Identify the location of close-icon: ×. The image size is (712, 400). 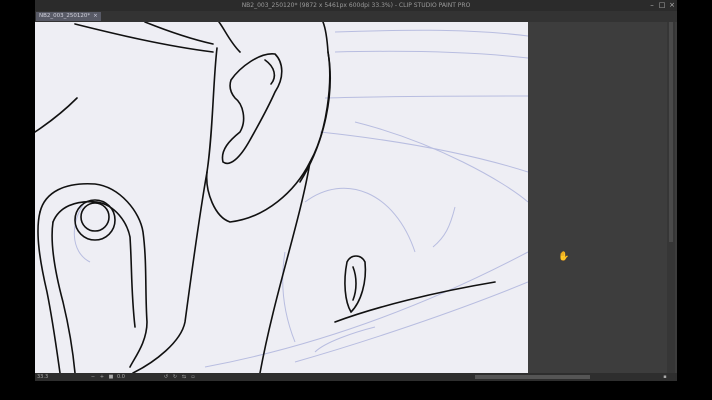
(672, 5).